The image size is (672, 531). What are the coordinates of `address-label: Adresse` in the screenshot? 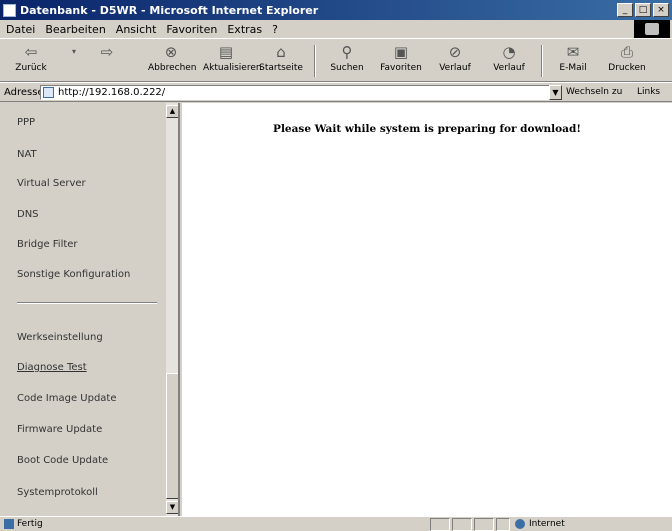 It's located at (24, 92).